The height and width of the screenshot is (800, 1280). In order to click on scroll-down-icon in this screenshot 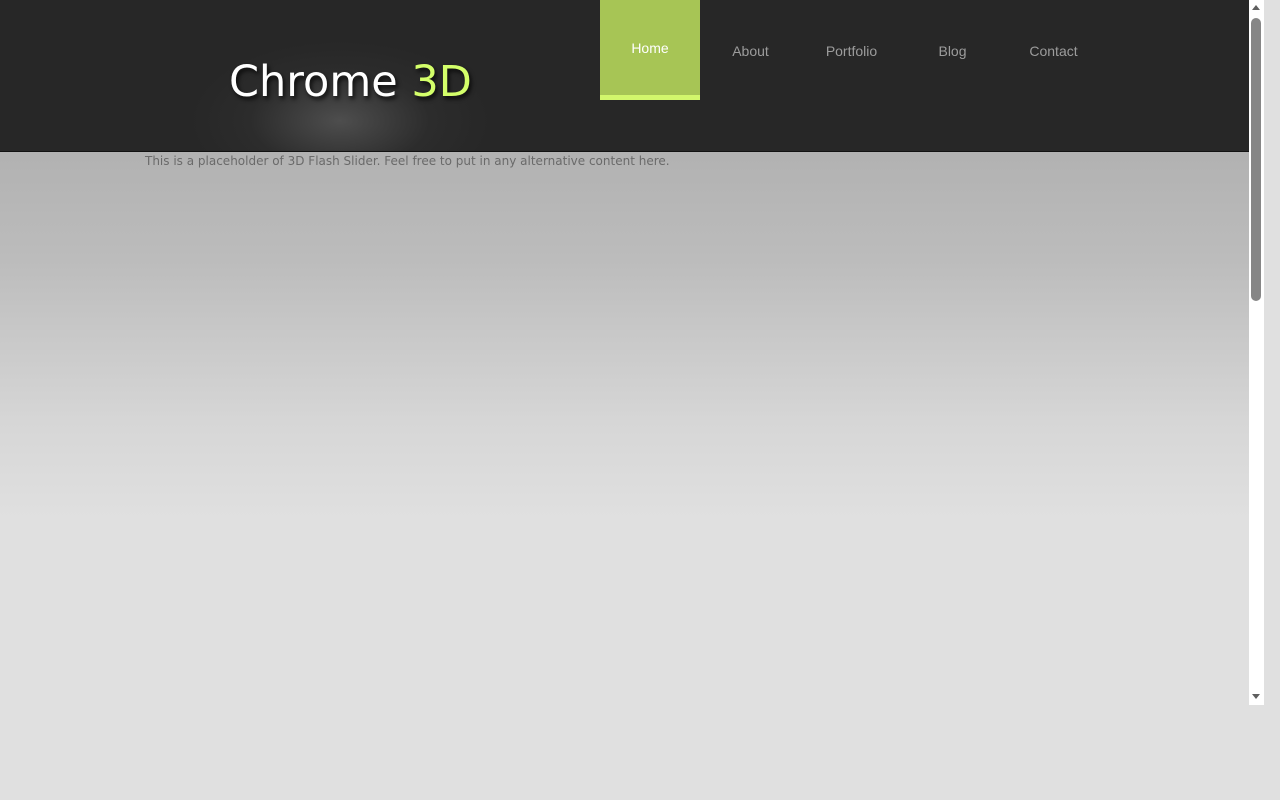, I will do `click(1256, 696)`.